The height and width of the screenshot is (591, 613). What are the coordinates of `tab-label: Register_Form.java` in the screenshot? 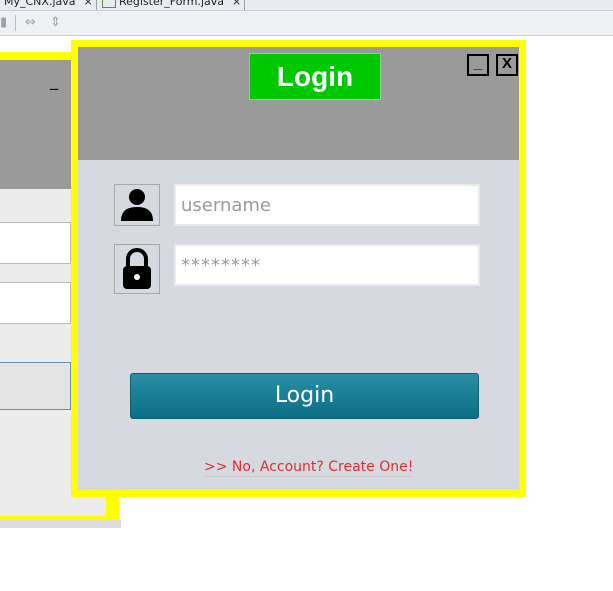 It's located at (172, 4).